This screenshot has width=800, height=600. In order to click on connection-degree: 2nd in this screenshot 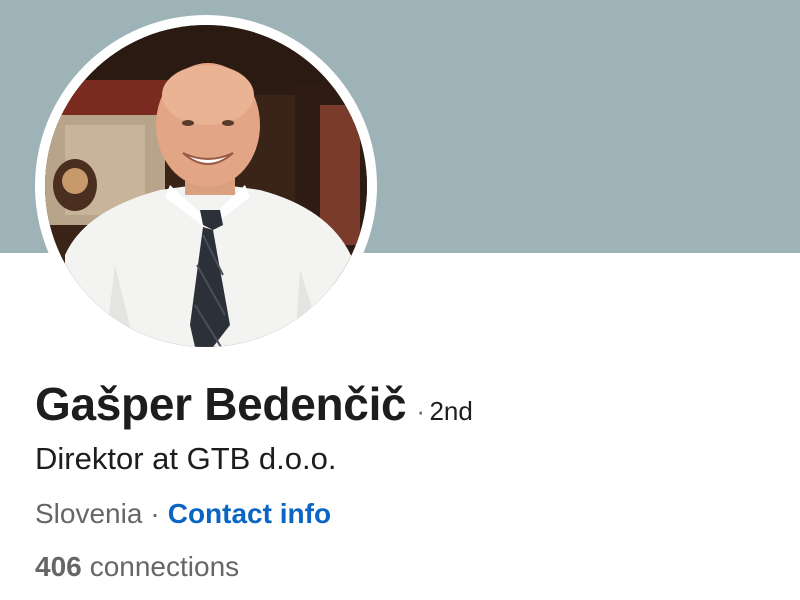, I will do `click(451, 411)`.